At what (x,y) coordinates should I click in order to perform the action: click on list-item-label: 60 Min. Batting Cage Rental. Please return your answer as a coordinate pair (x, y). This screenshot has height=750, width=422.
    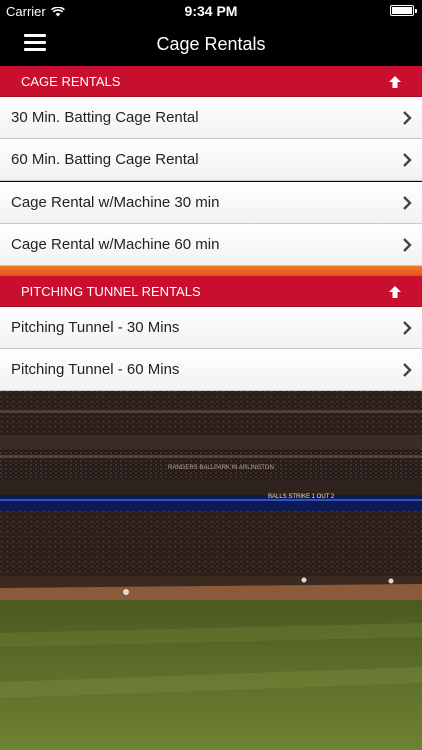
    Looking at the image, I should click on (105, 159).